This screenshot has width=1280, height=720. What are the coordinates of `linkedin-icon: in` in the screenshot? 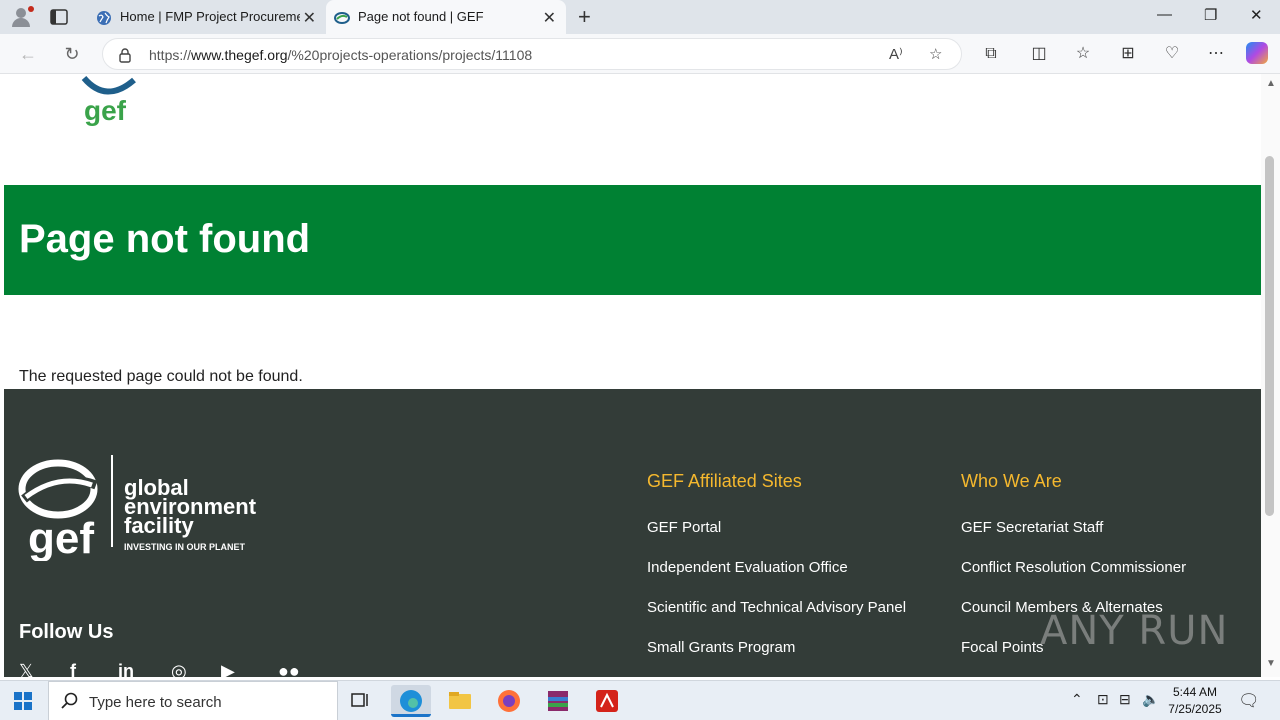 It's located at (126, 669).